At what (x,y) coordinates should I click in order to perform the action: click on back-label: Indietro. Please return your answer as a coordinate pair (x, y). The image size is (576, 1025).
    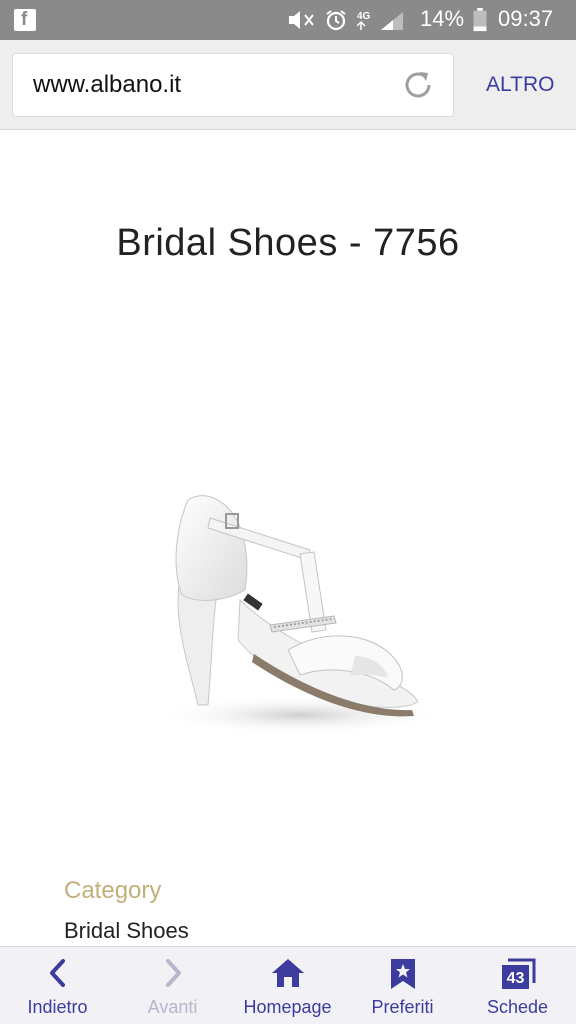
    Looking at the image, I should click on (57, 1007).